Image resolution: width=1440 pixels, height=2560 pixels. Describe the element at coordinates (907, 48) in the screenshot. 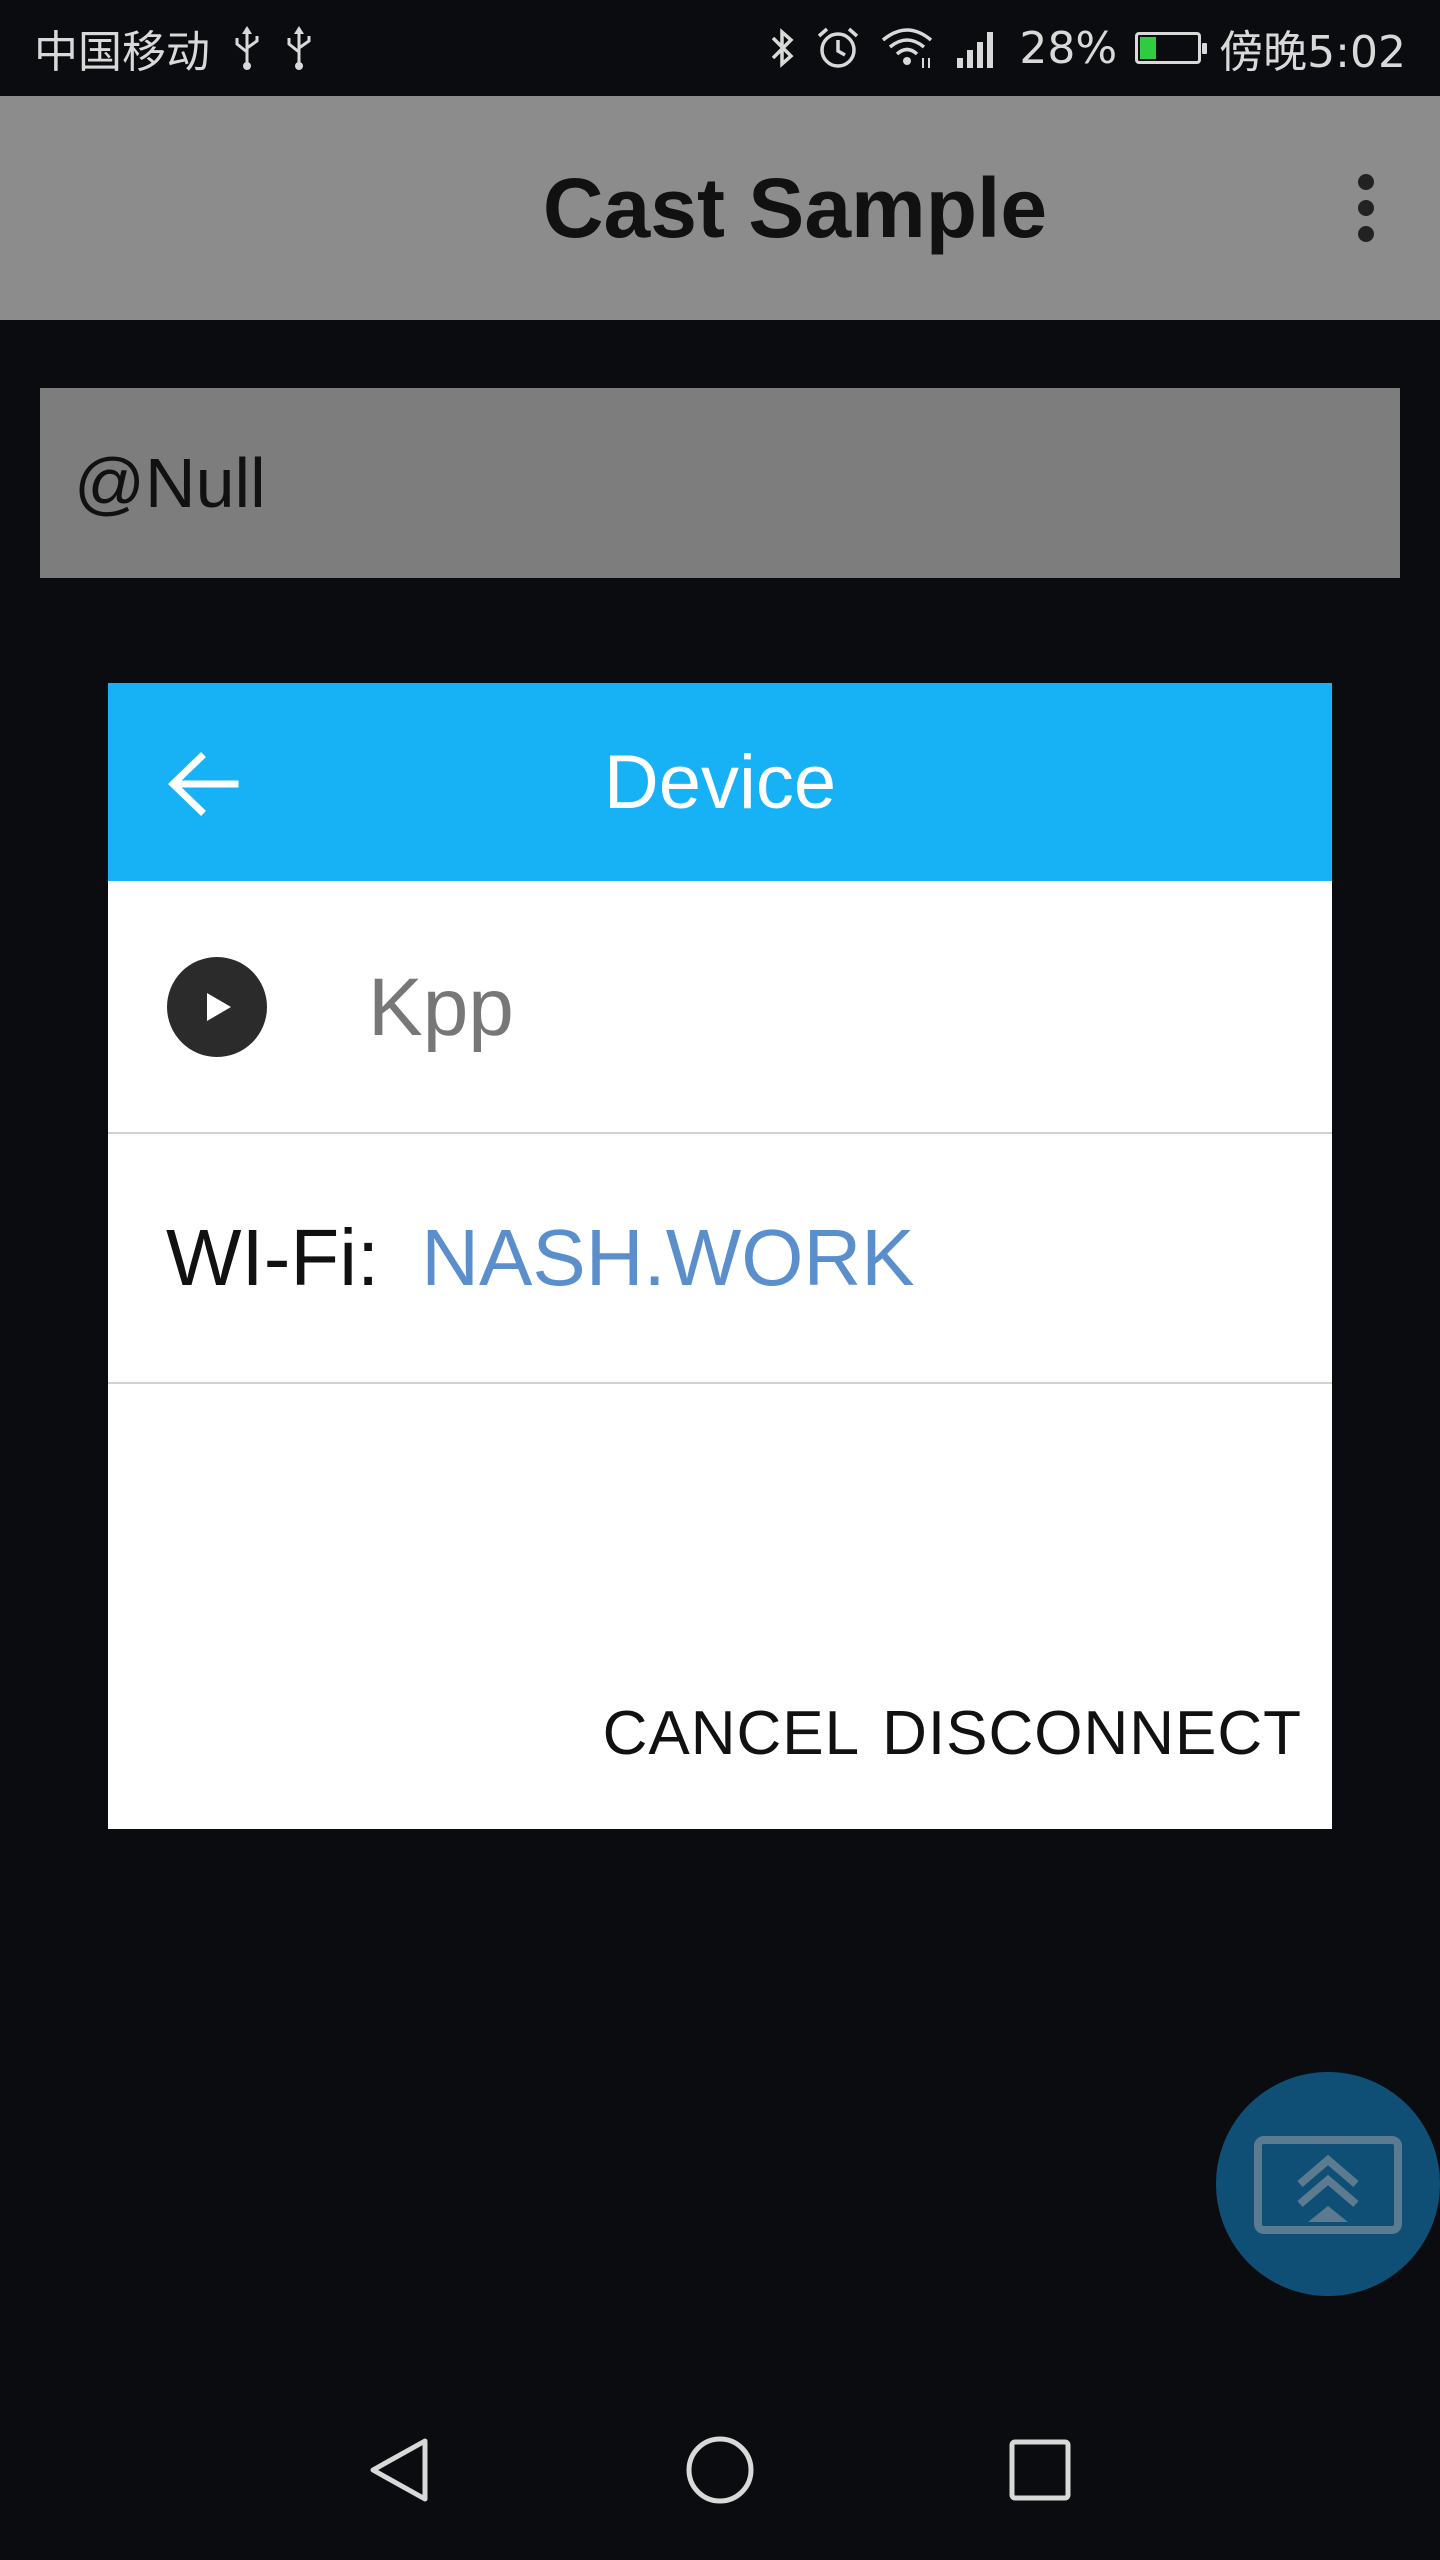

I see `wifi-icon` at that location.